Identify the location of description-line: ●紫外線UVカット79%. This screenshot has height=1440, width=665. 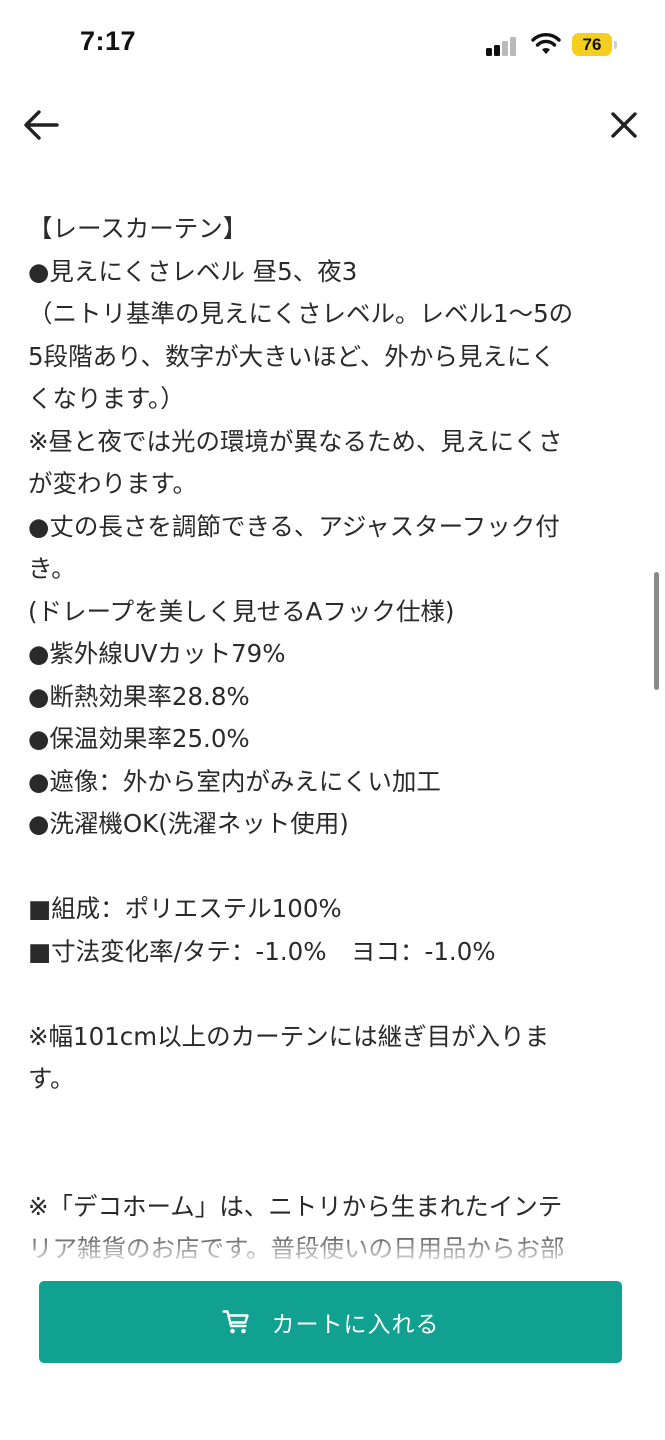
(157, 653).